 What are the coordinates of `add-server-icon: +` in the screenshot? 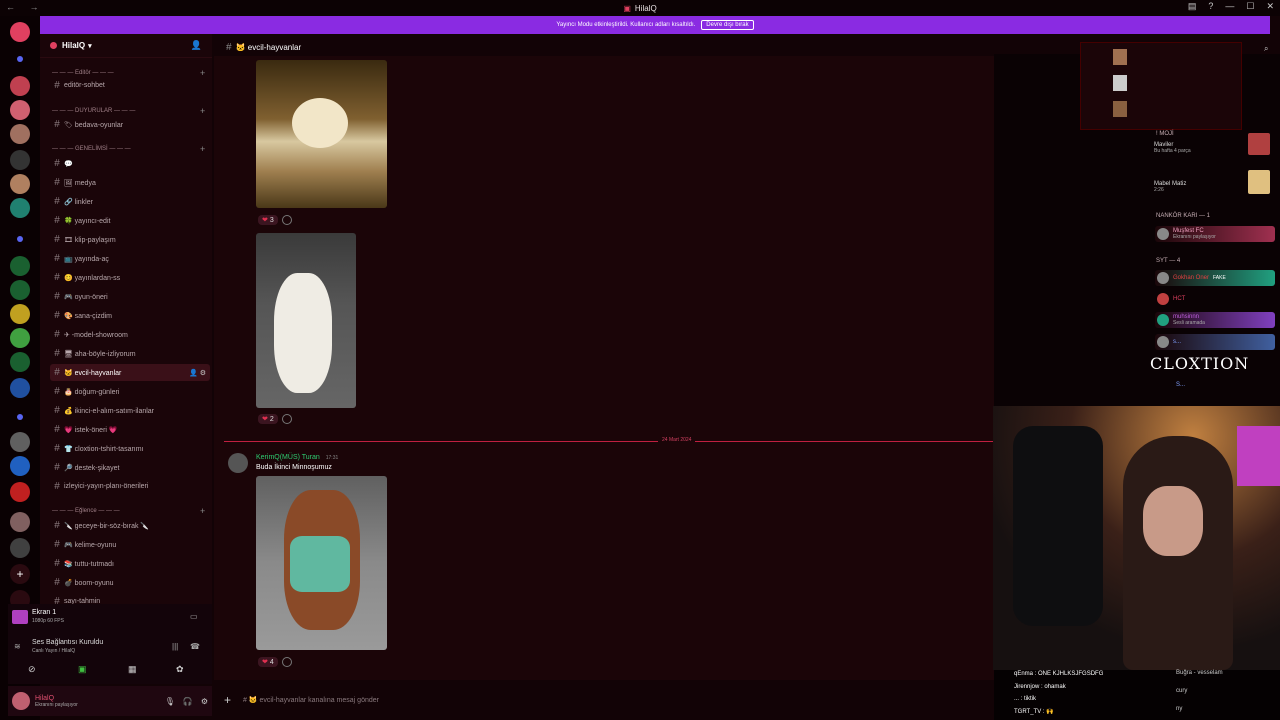 It's located at (20, 574).